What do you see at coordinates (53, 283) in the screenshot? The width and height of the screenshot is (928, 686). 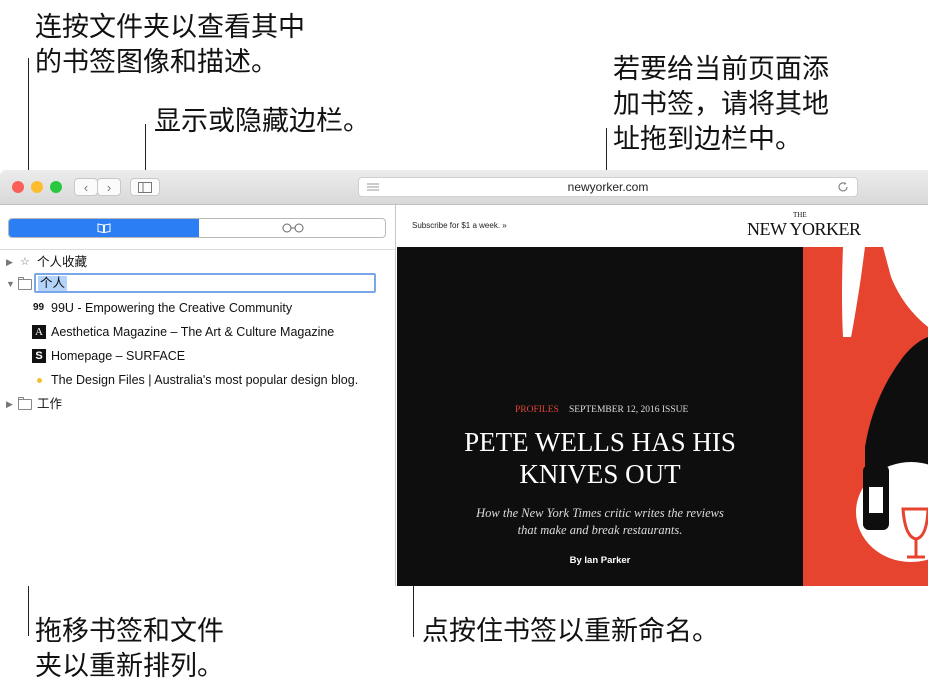 I see `rename-field-text: 个人` at bounding box center [53, 283].